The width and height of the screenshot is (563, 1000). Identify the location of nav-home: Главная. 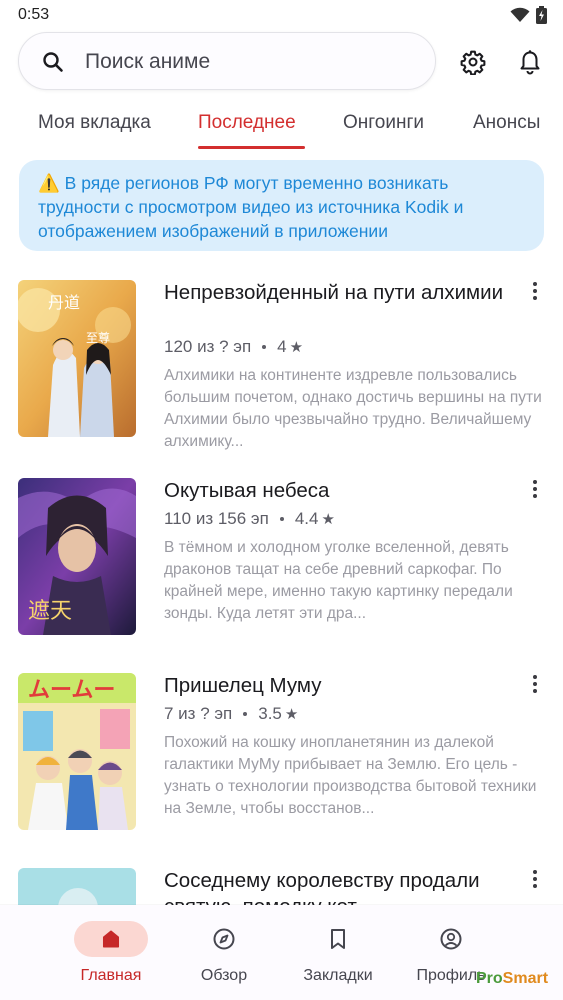
(111, 952).